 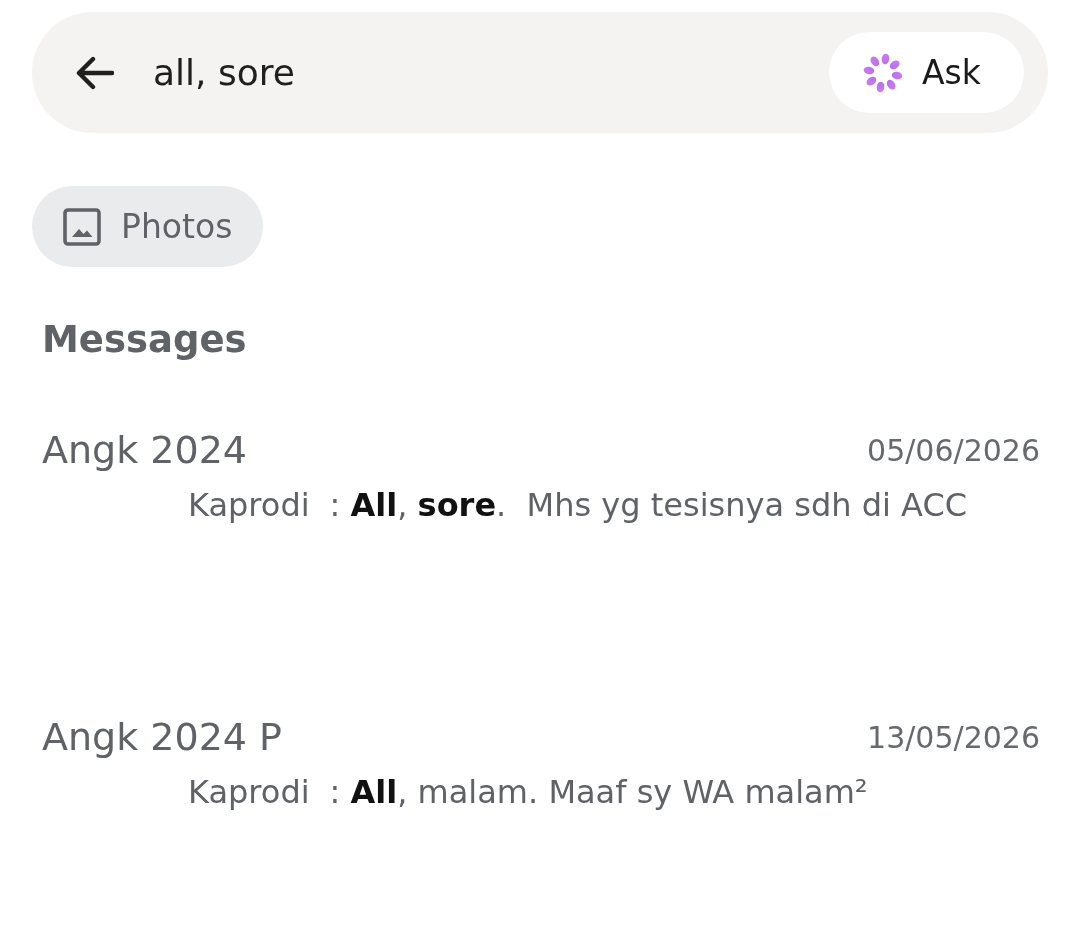 I want to click on filter-chip: Photos, so click(x=148, y=226).